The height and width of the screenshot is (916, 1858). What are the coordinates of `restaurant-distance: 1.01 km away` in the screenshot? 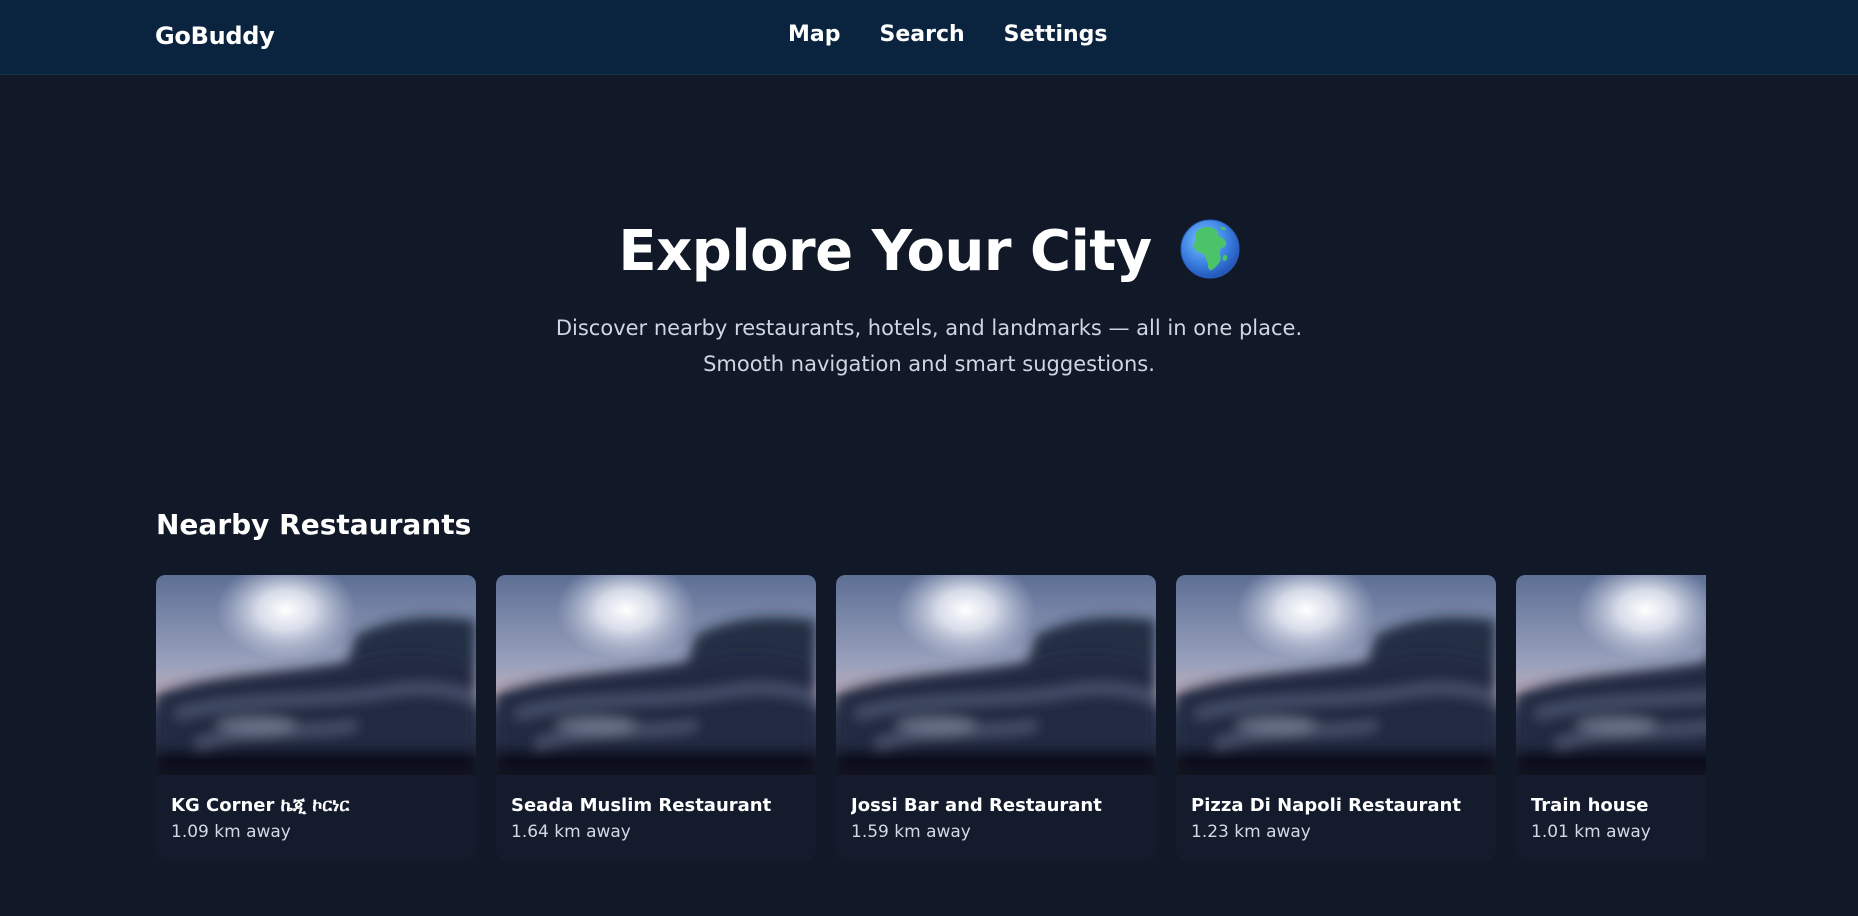 It's located at (1591, 832).